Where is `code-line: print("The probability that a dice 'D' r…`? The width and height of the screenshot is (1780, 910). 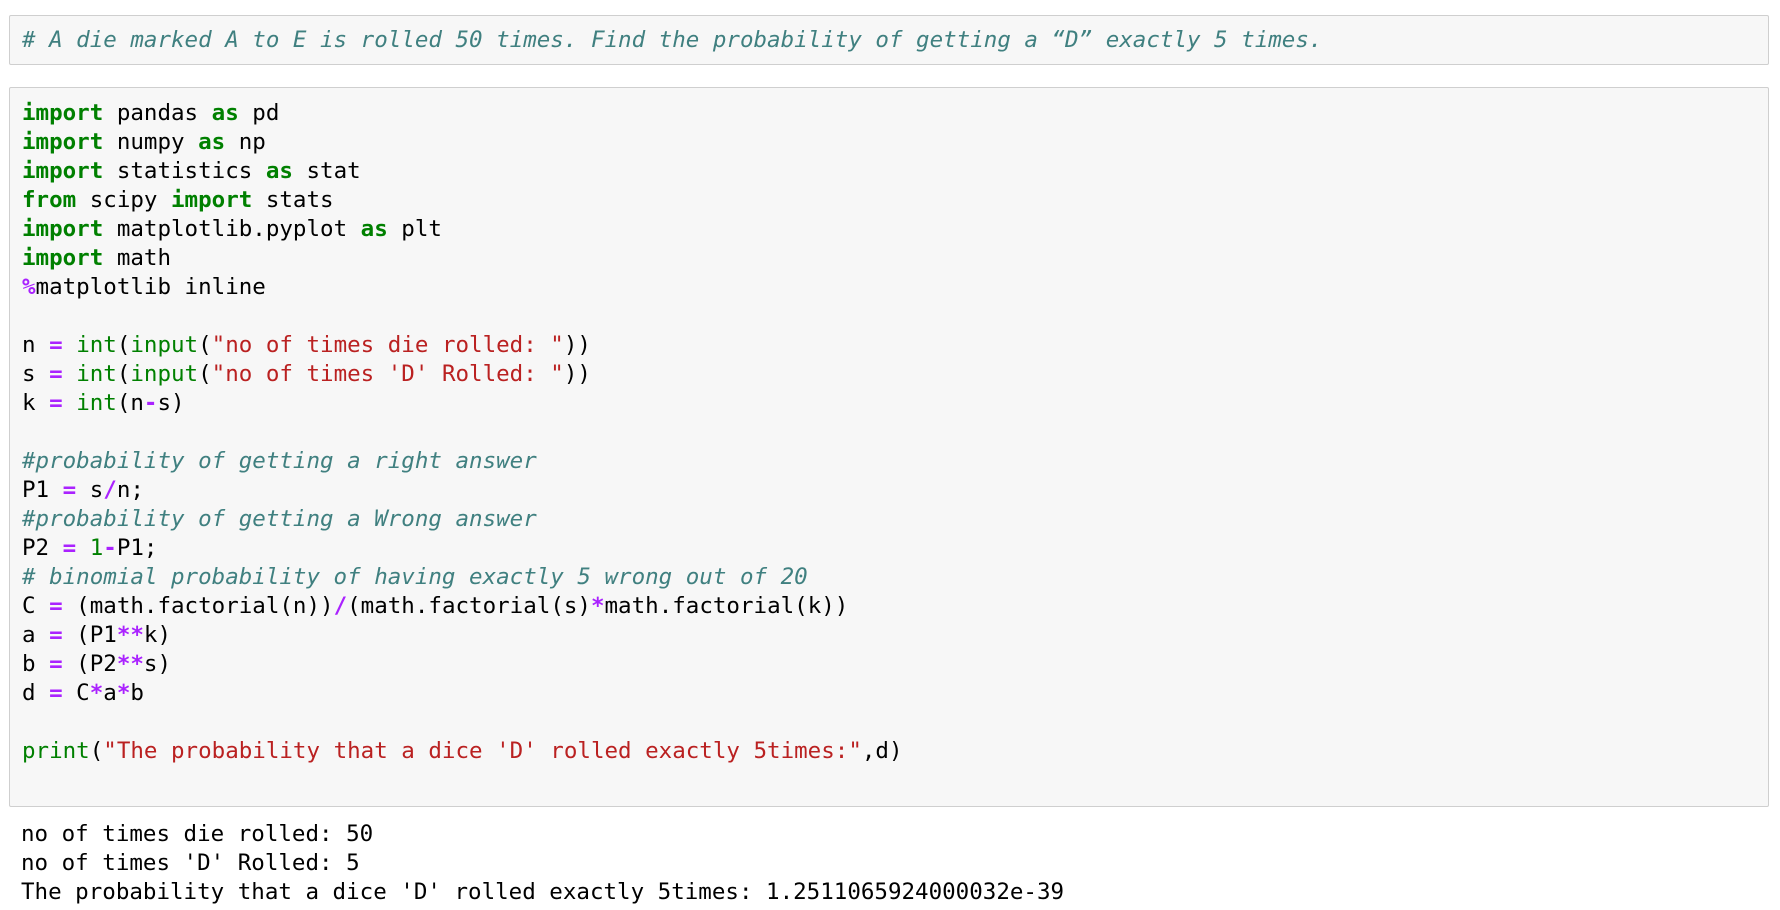 code-line: print("The probability that a dice 'D' r… is located at coordinates (462, 751).